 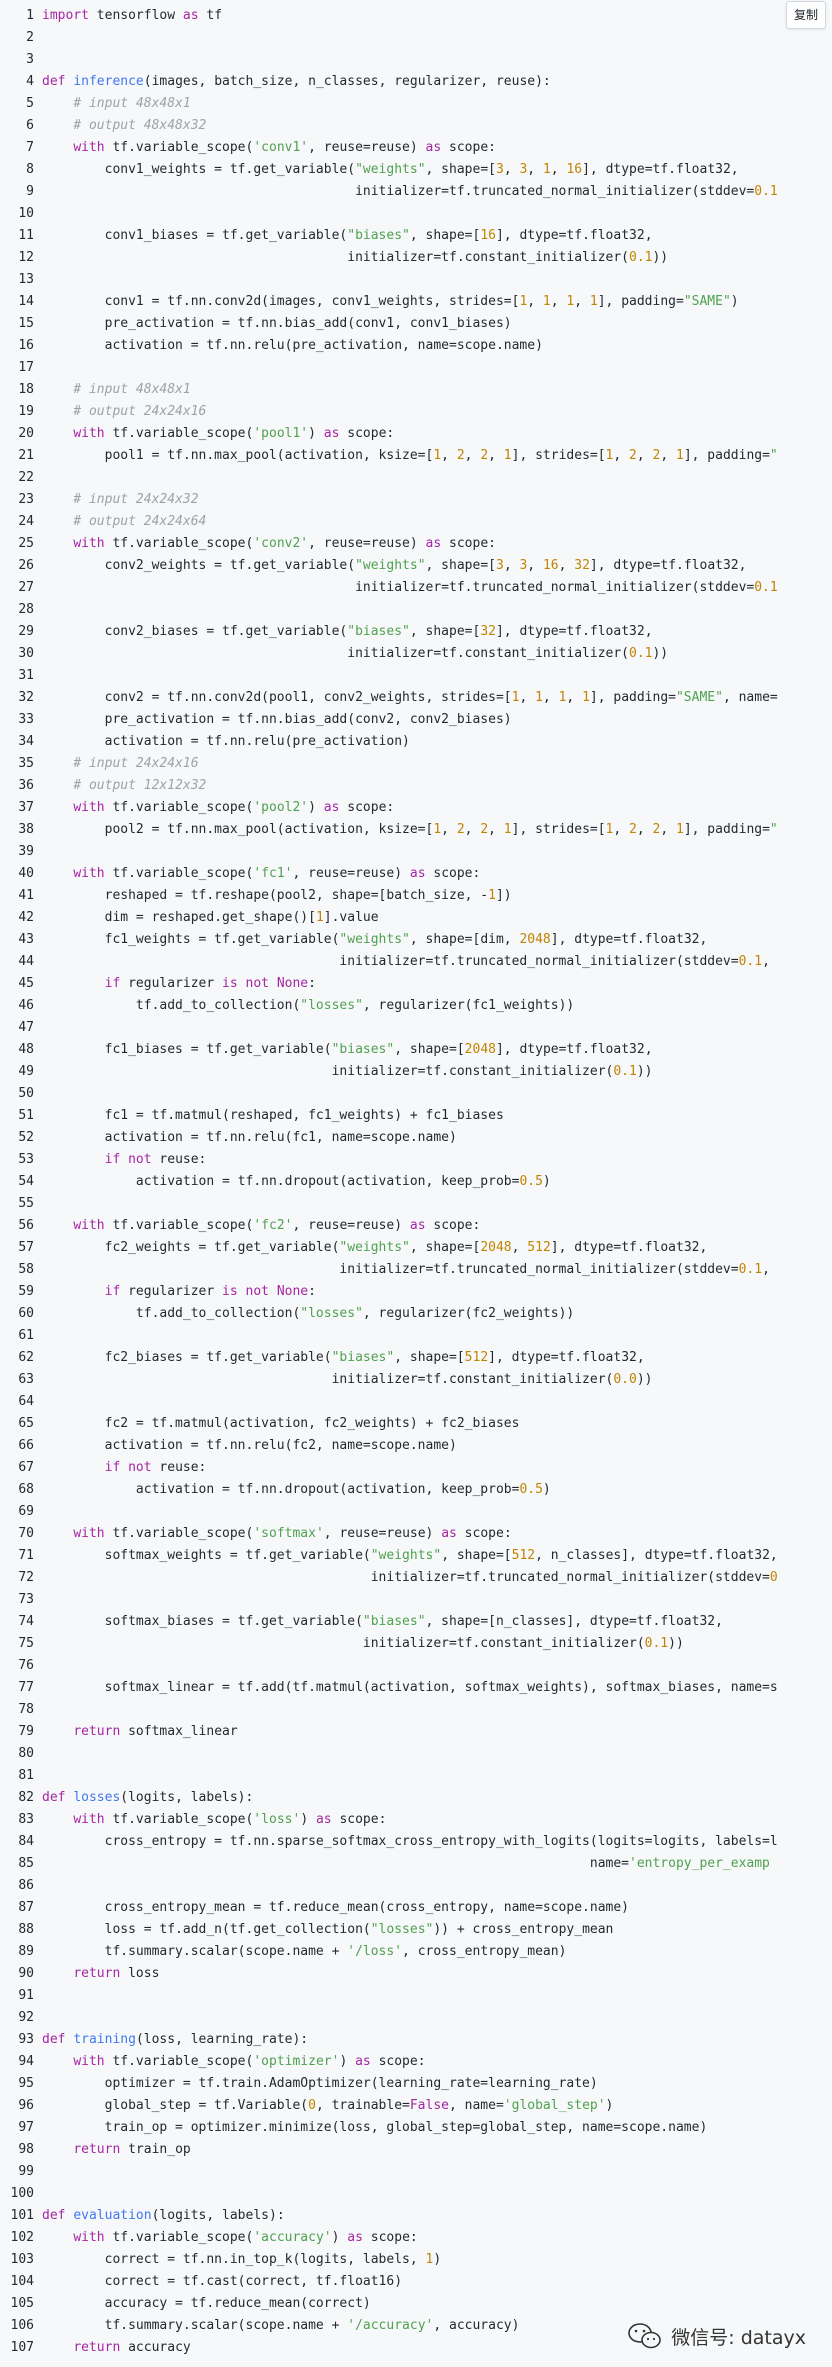 I want to click on line-number: 66, so click(x=26, y=1445).